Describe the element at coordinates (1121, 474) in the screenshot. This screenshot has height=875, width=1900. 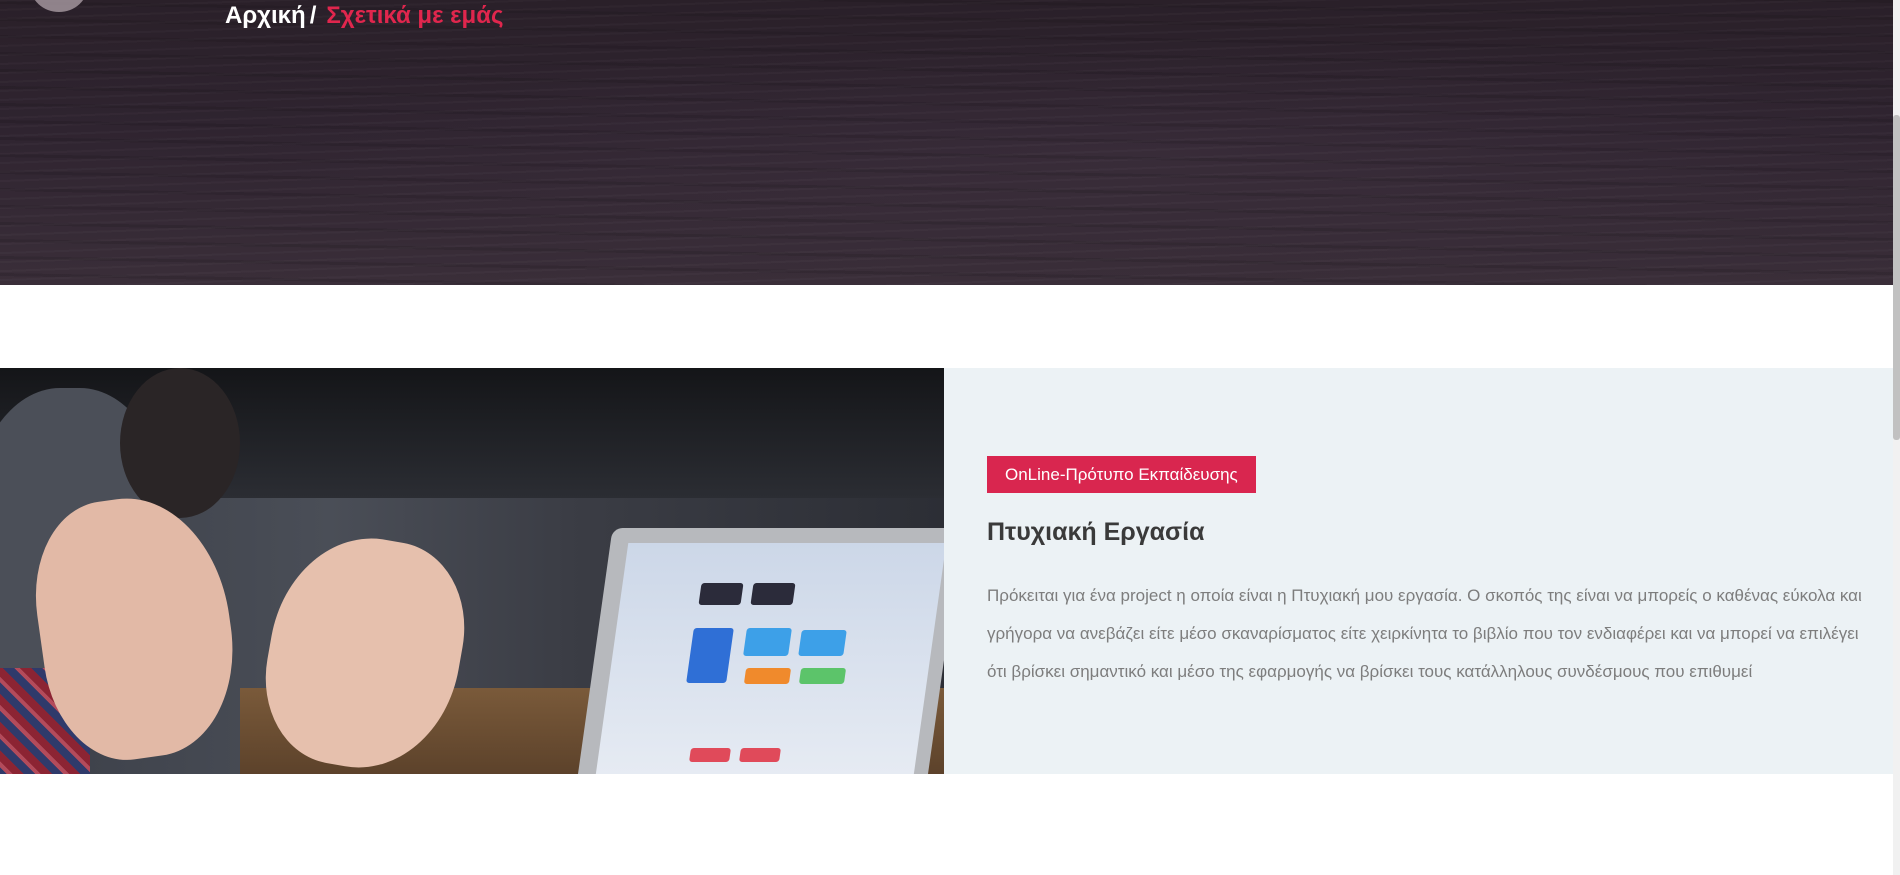
I see `category-badge: OnLine-Πρότυπο Εκπαίδευσης` at that location.